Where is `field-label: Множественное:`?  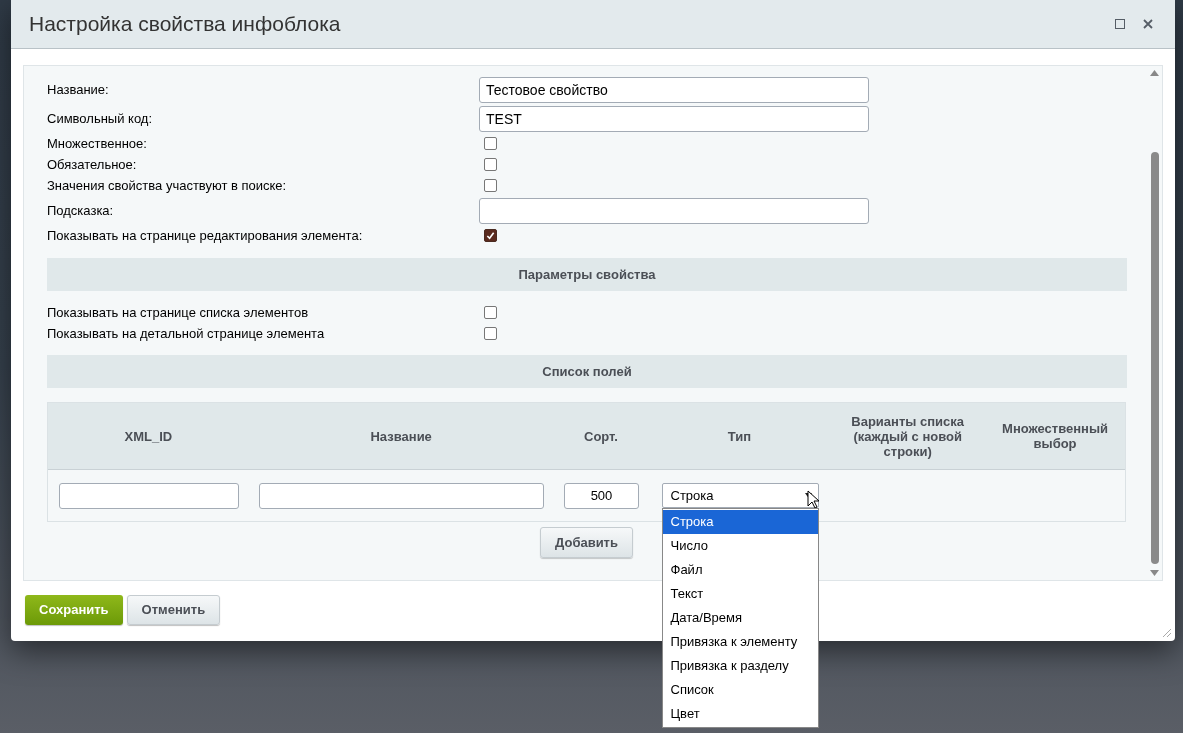
field-label: Множественное: is located at coordinates (97, 143).